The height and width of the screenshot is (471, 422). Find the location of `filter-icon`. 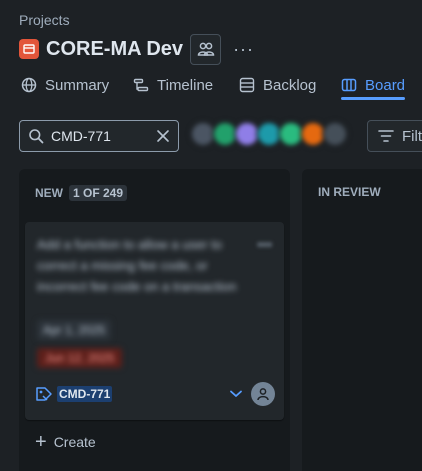

filter-icon is located at coordinates (386, 136).